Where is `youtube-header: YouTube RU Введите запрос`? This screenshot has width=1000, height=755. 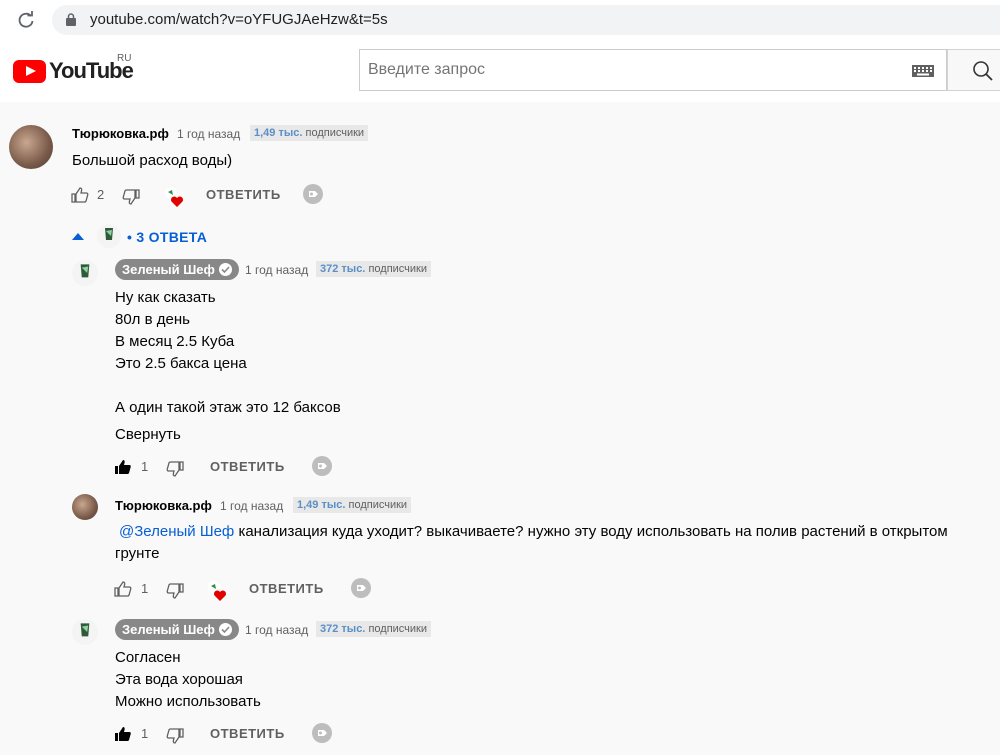
youtube-header: YouTube RU Введите запрос is located at coordinates (500, 71).